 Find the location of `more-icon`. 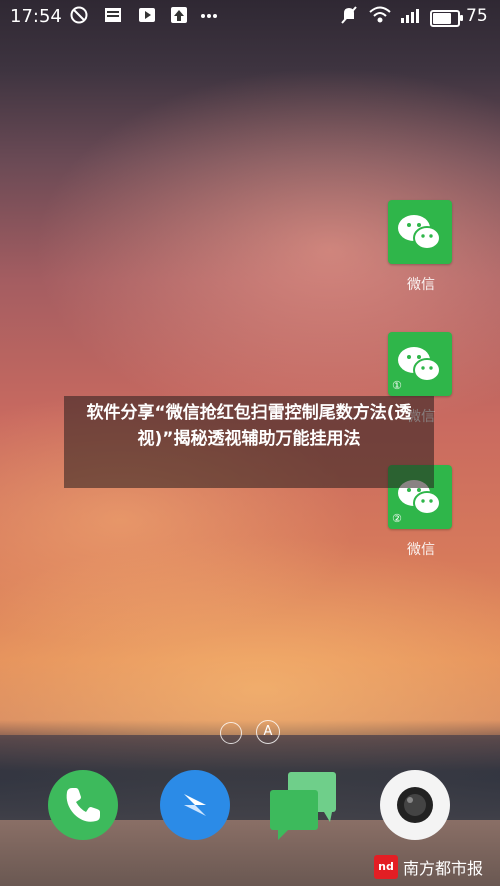

more-icon is located at coordinates (209, 17).